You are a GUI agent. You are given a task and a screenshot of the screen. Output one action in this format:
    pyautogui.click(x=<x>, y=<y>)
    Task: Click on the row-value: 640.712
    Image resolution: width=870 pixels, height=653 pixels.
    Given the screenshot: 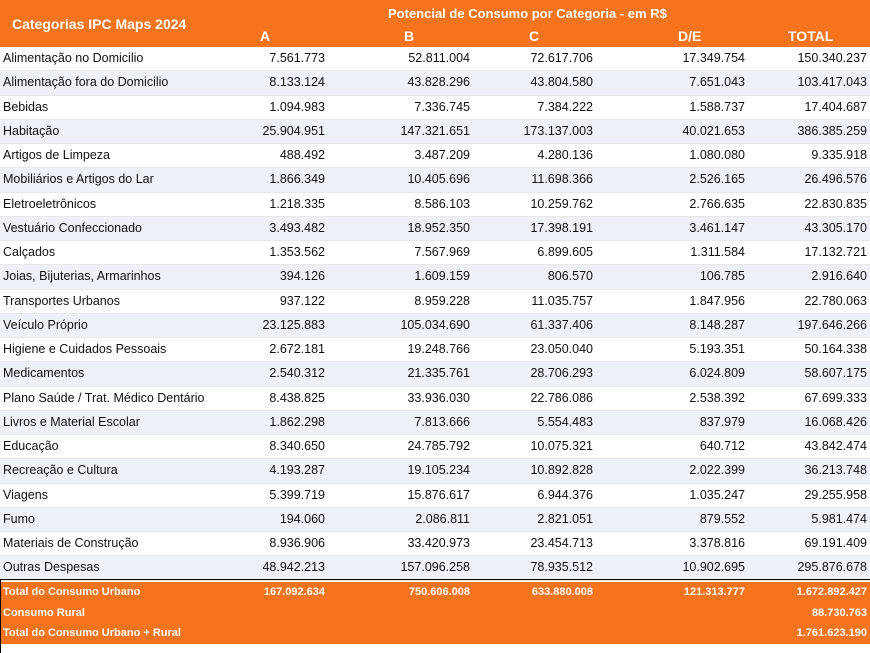 What is the action you would take?
    pyautogui.click(x=722, y=446)
    